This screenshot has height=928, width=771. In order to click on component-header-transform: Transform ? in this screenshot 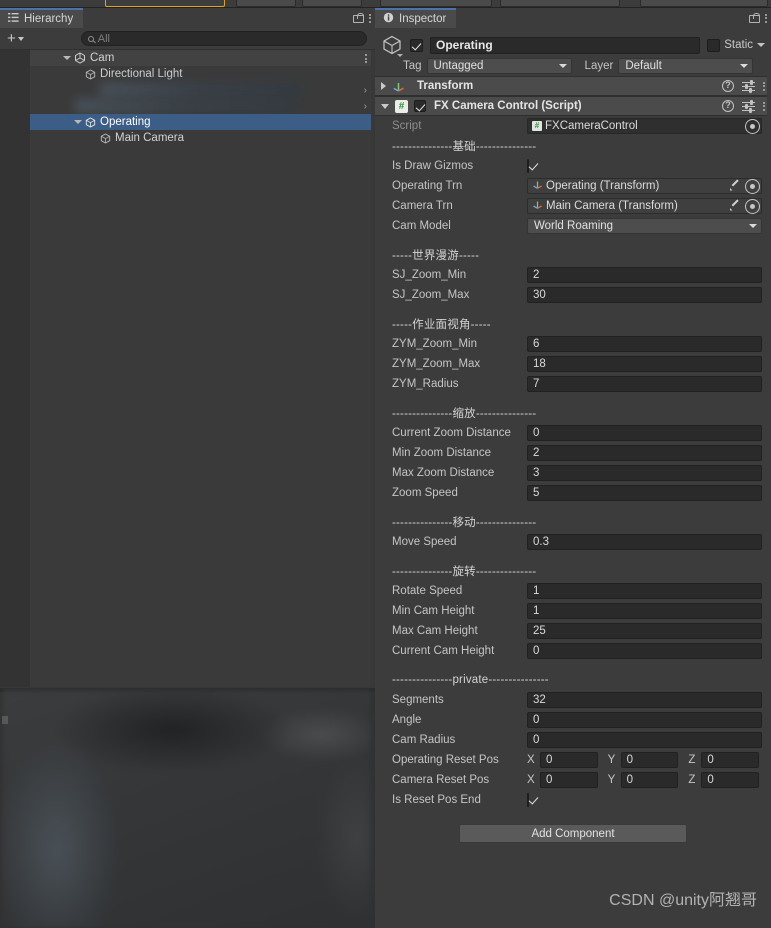, I will do `click(573, 86)`.